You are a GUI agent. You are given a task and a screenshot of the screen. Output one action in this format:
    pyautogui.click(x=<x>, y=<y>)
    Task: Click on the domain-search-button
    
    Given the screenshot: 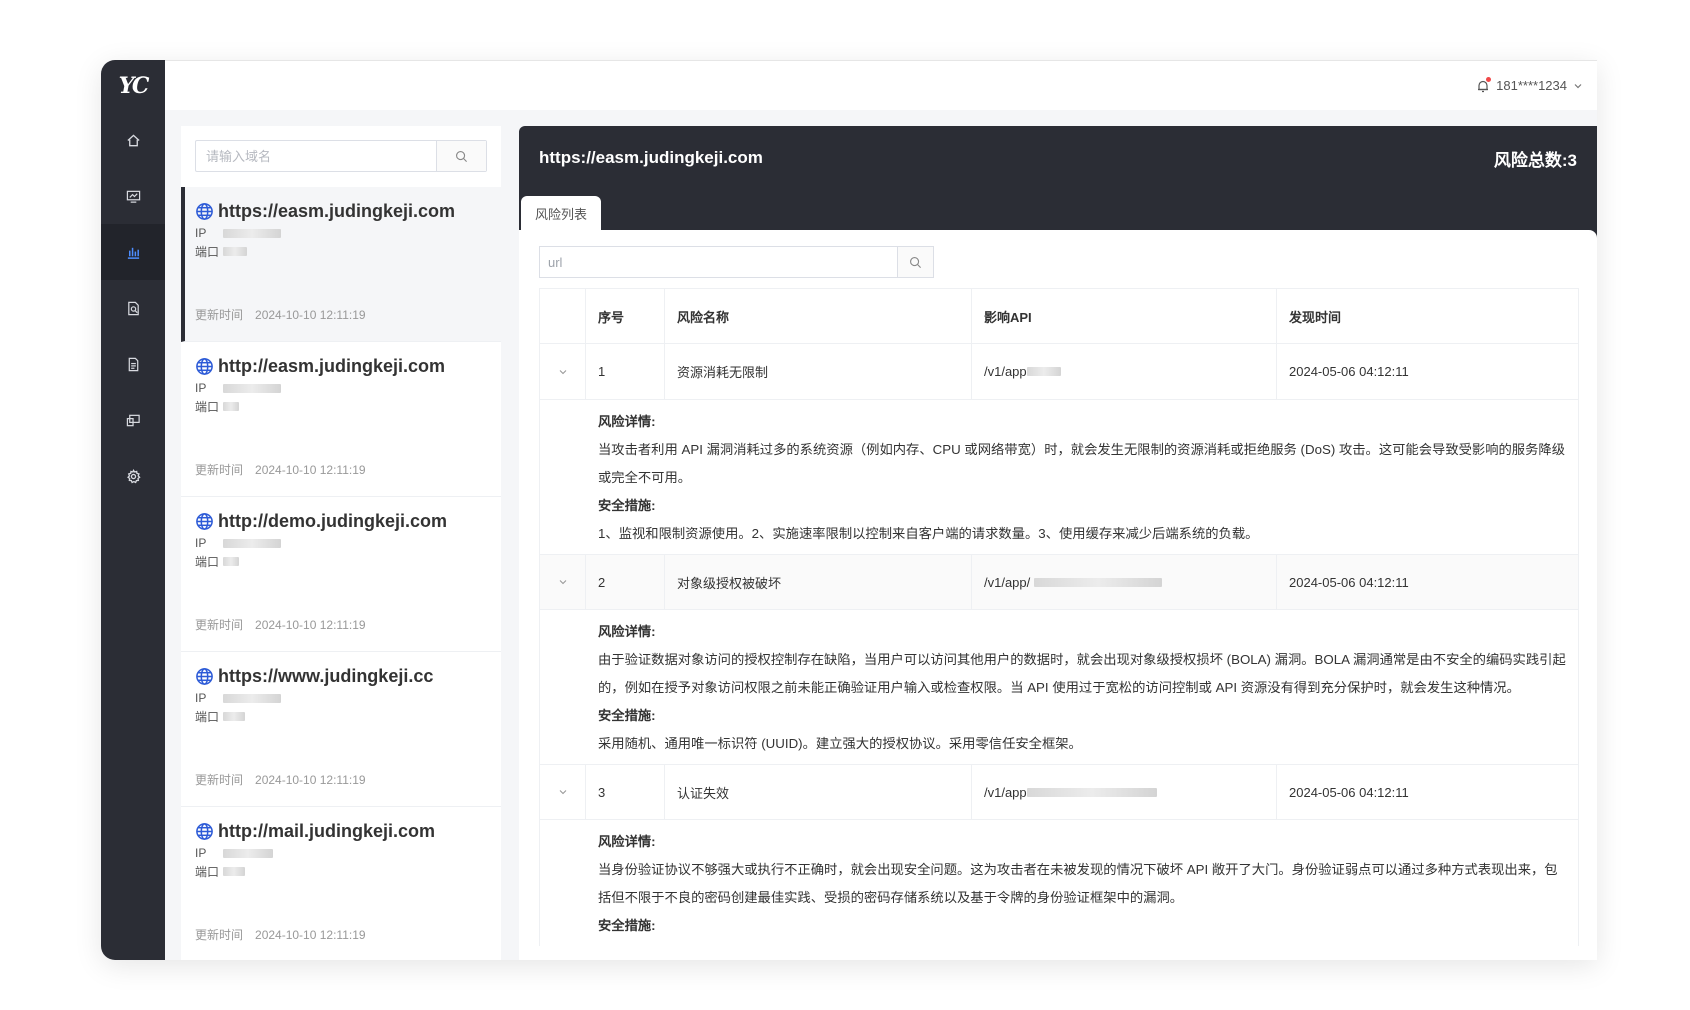 What is the action you would take?
    pyautogui.click(x=461, y=156)
    